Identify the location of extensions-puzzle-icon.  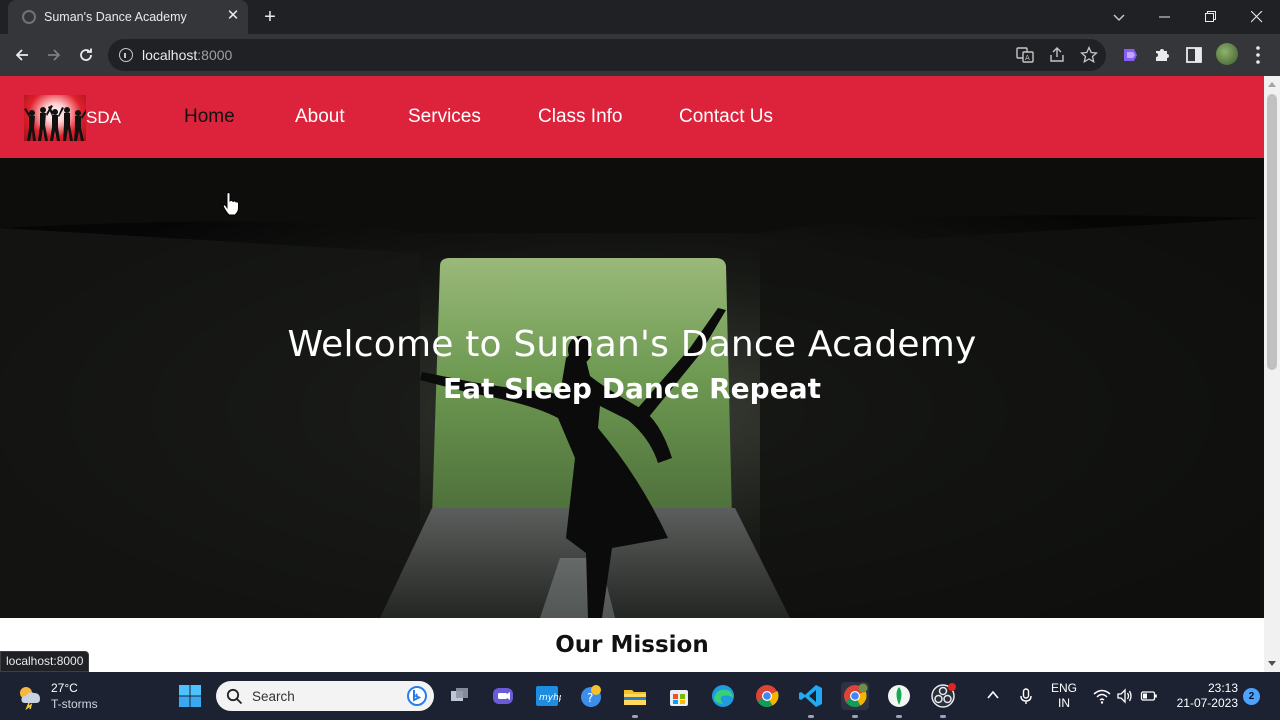
(1162, 55).